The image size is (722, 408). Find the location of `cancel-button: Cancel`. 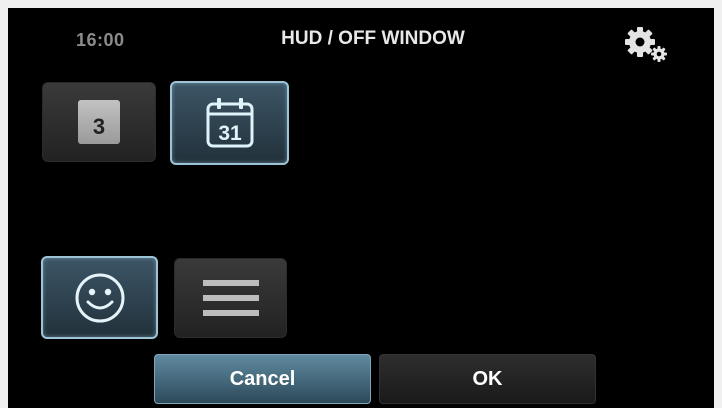

cancel-button: Cancel is located at coordinates (262, 379).